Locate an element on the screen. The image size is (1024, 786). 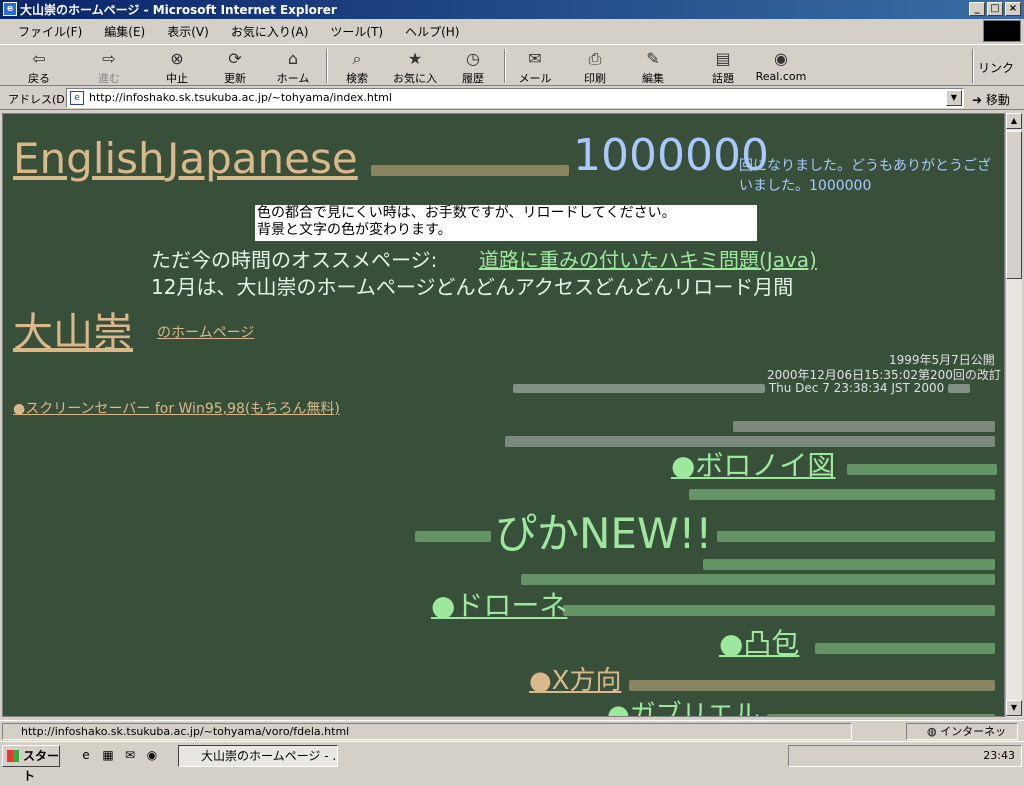
refresh-icon: ⟳ is located at coordinates (235, 58).